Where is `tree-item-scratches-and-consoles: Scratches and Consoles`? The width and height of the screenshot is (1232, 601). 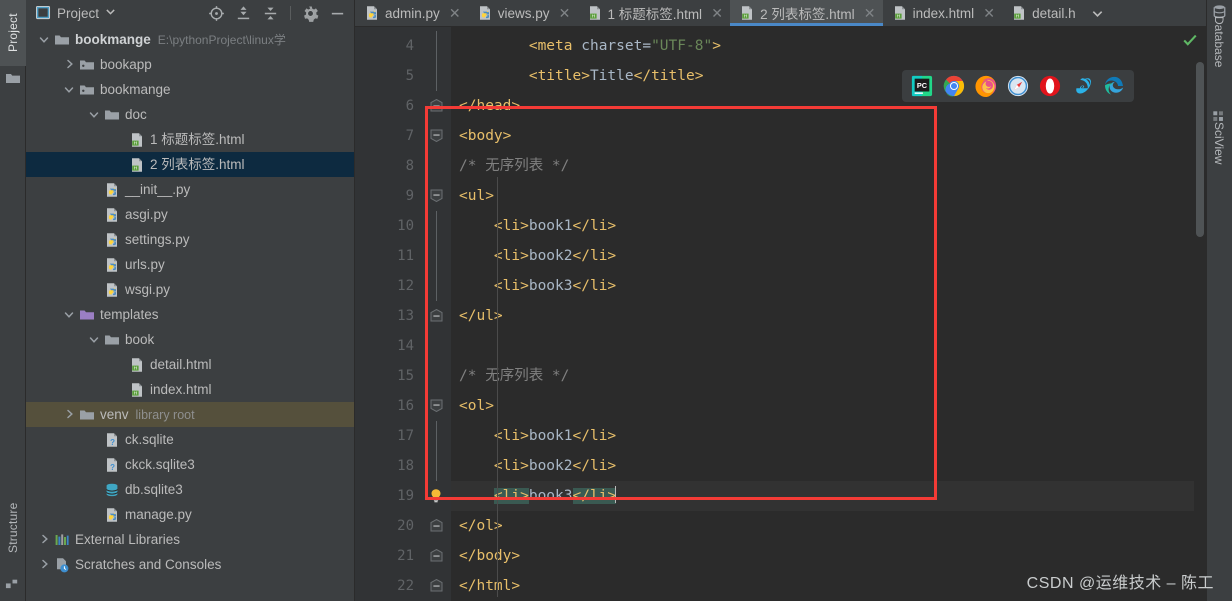 tree-item-scratches-and-consoles: Scratches and Consoles is located at coordinates (190, 564).